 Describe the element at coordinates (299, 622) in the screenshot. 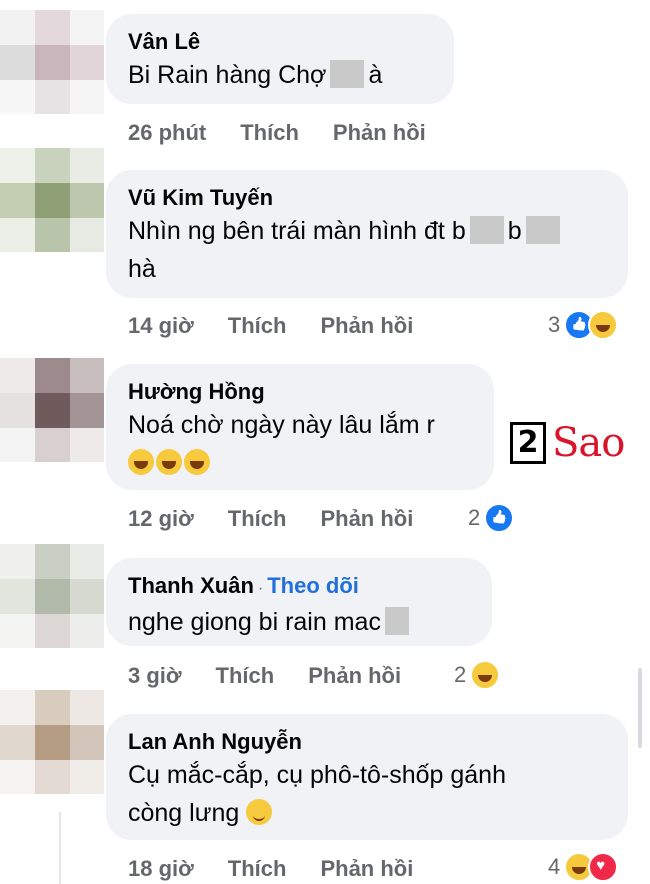

I see `comment-text: nghe giong bi rain mac` at that location.